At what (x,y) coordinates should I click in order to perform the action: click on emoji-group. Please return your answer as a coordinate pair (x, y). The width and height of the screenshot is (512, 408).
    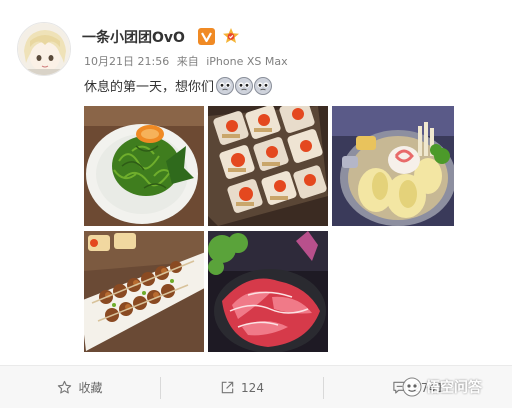
    Looking at the image, I should click on (244, 85).